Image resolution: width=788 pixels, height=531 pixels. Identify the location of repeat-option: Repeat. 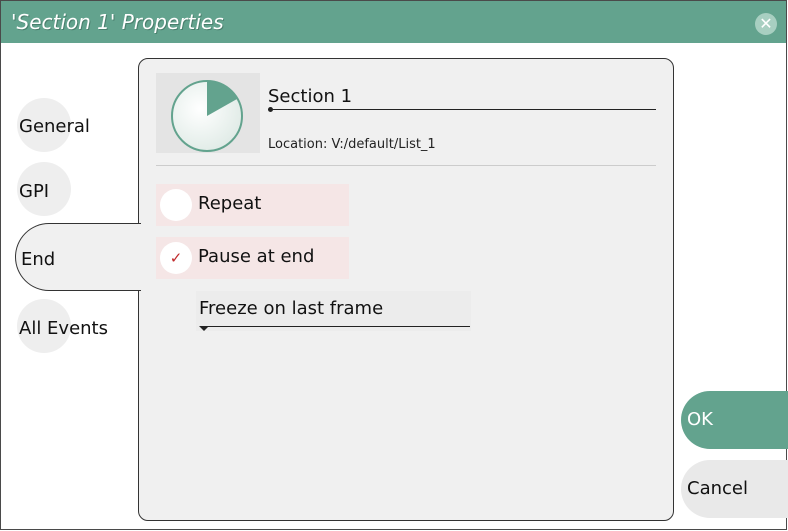
(252, 205).